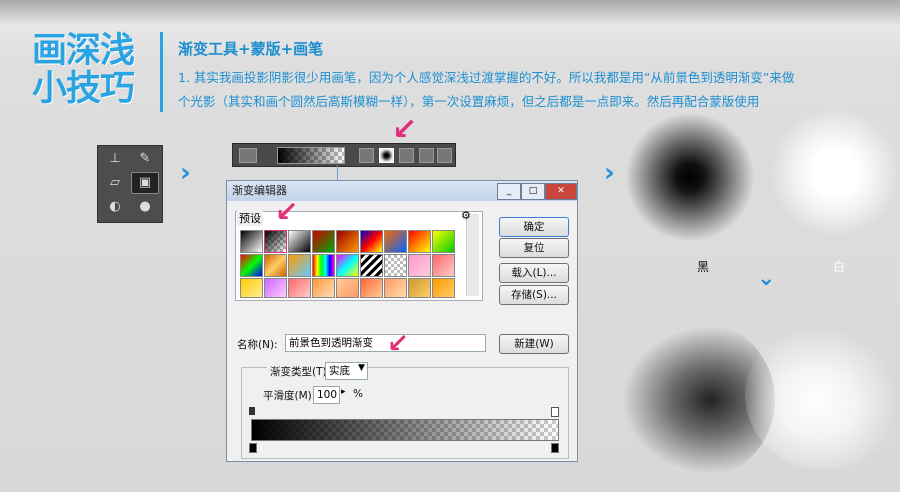 This screenshot has height=492, width=900. I want to click on title-divider, so click(161, 72).